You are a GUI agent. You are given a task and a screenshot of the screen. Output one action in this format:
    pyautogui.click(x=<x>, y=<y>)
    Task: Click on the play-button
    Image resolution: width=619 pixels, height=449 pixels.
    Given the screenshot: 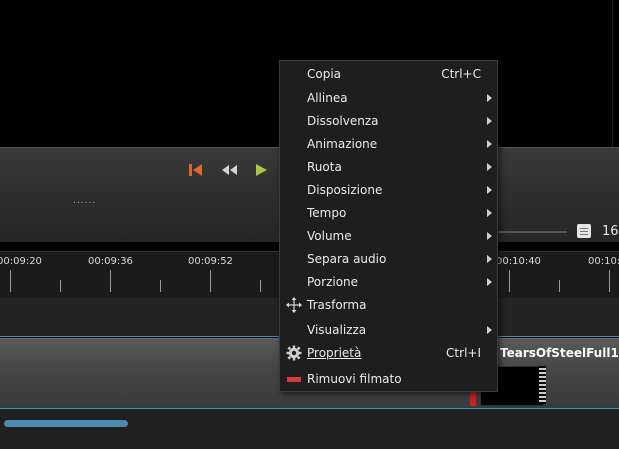 What is the action you would take?
    pyautogui.click(x=262, y=170)
    